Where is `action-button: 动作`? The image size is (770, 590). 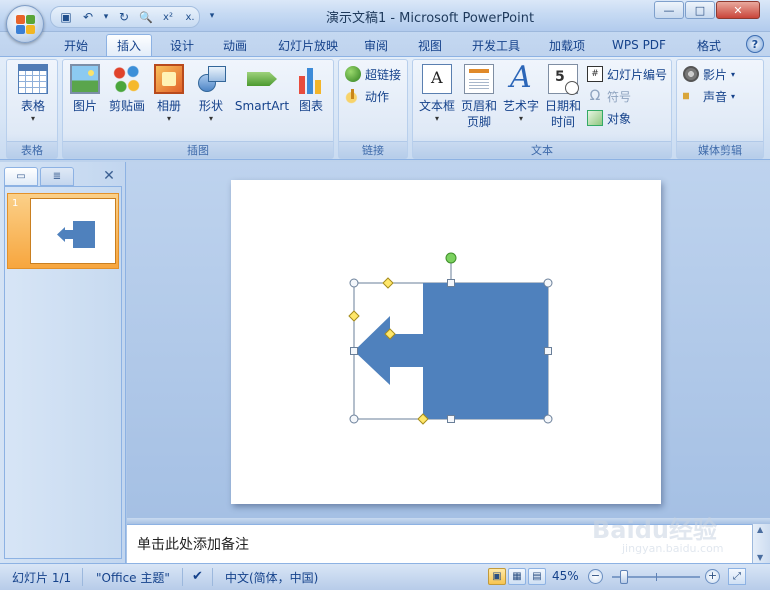 action-button: 动作 is located at coordinates (367, 96).